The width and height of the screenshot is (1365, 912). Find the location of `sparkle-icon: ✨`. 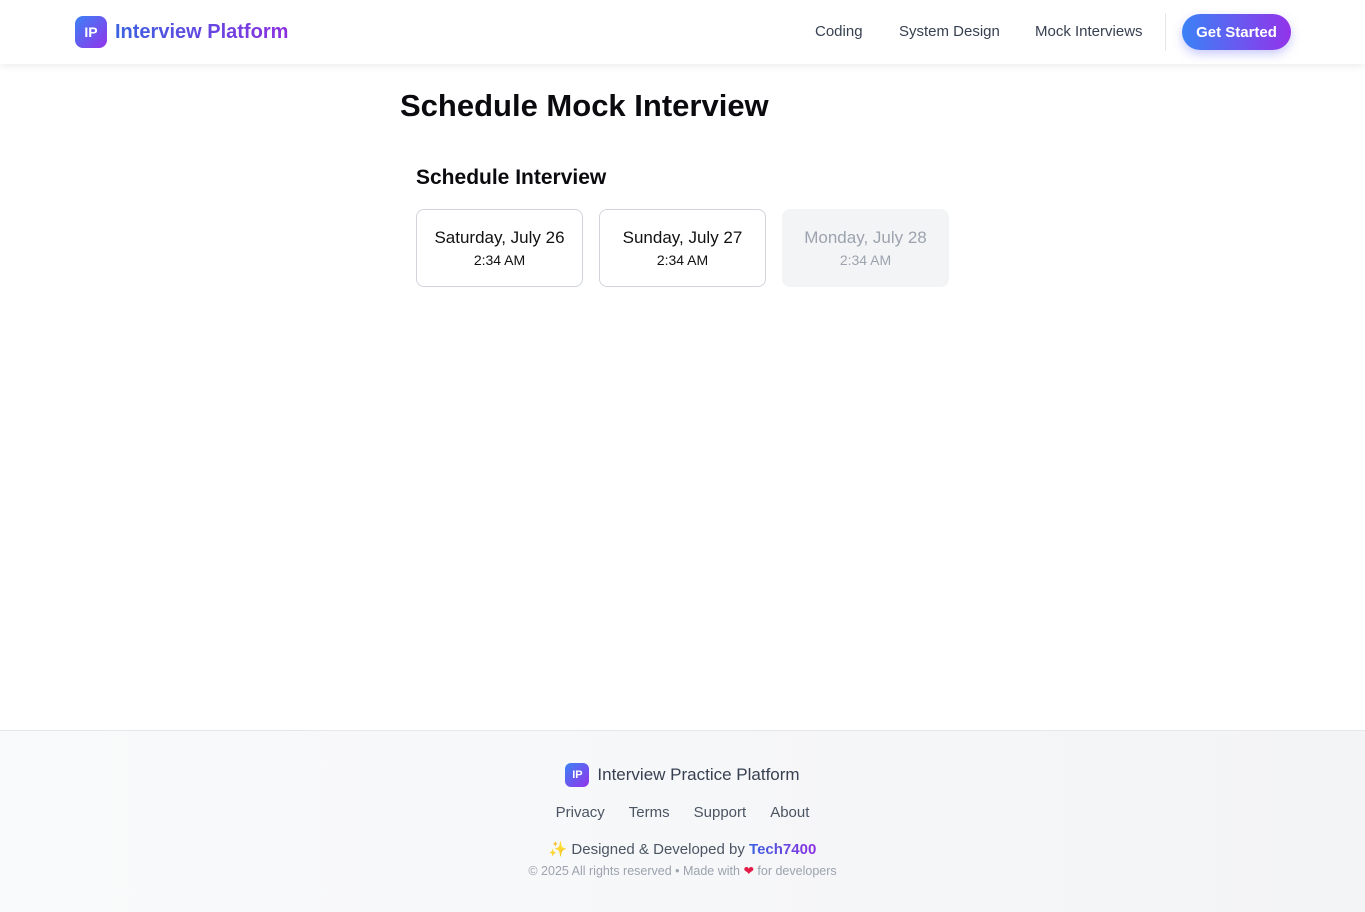

sparkle-icon: ✨ is located at coordinates (558, 849).